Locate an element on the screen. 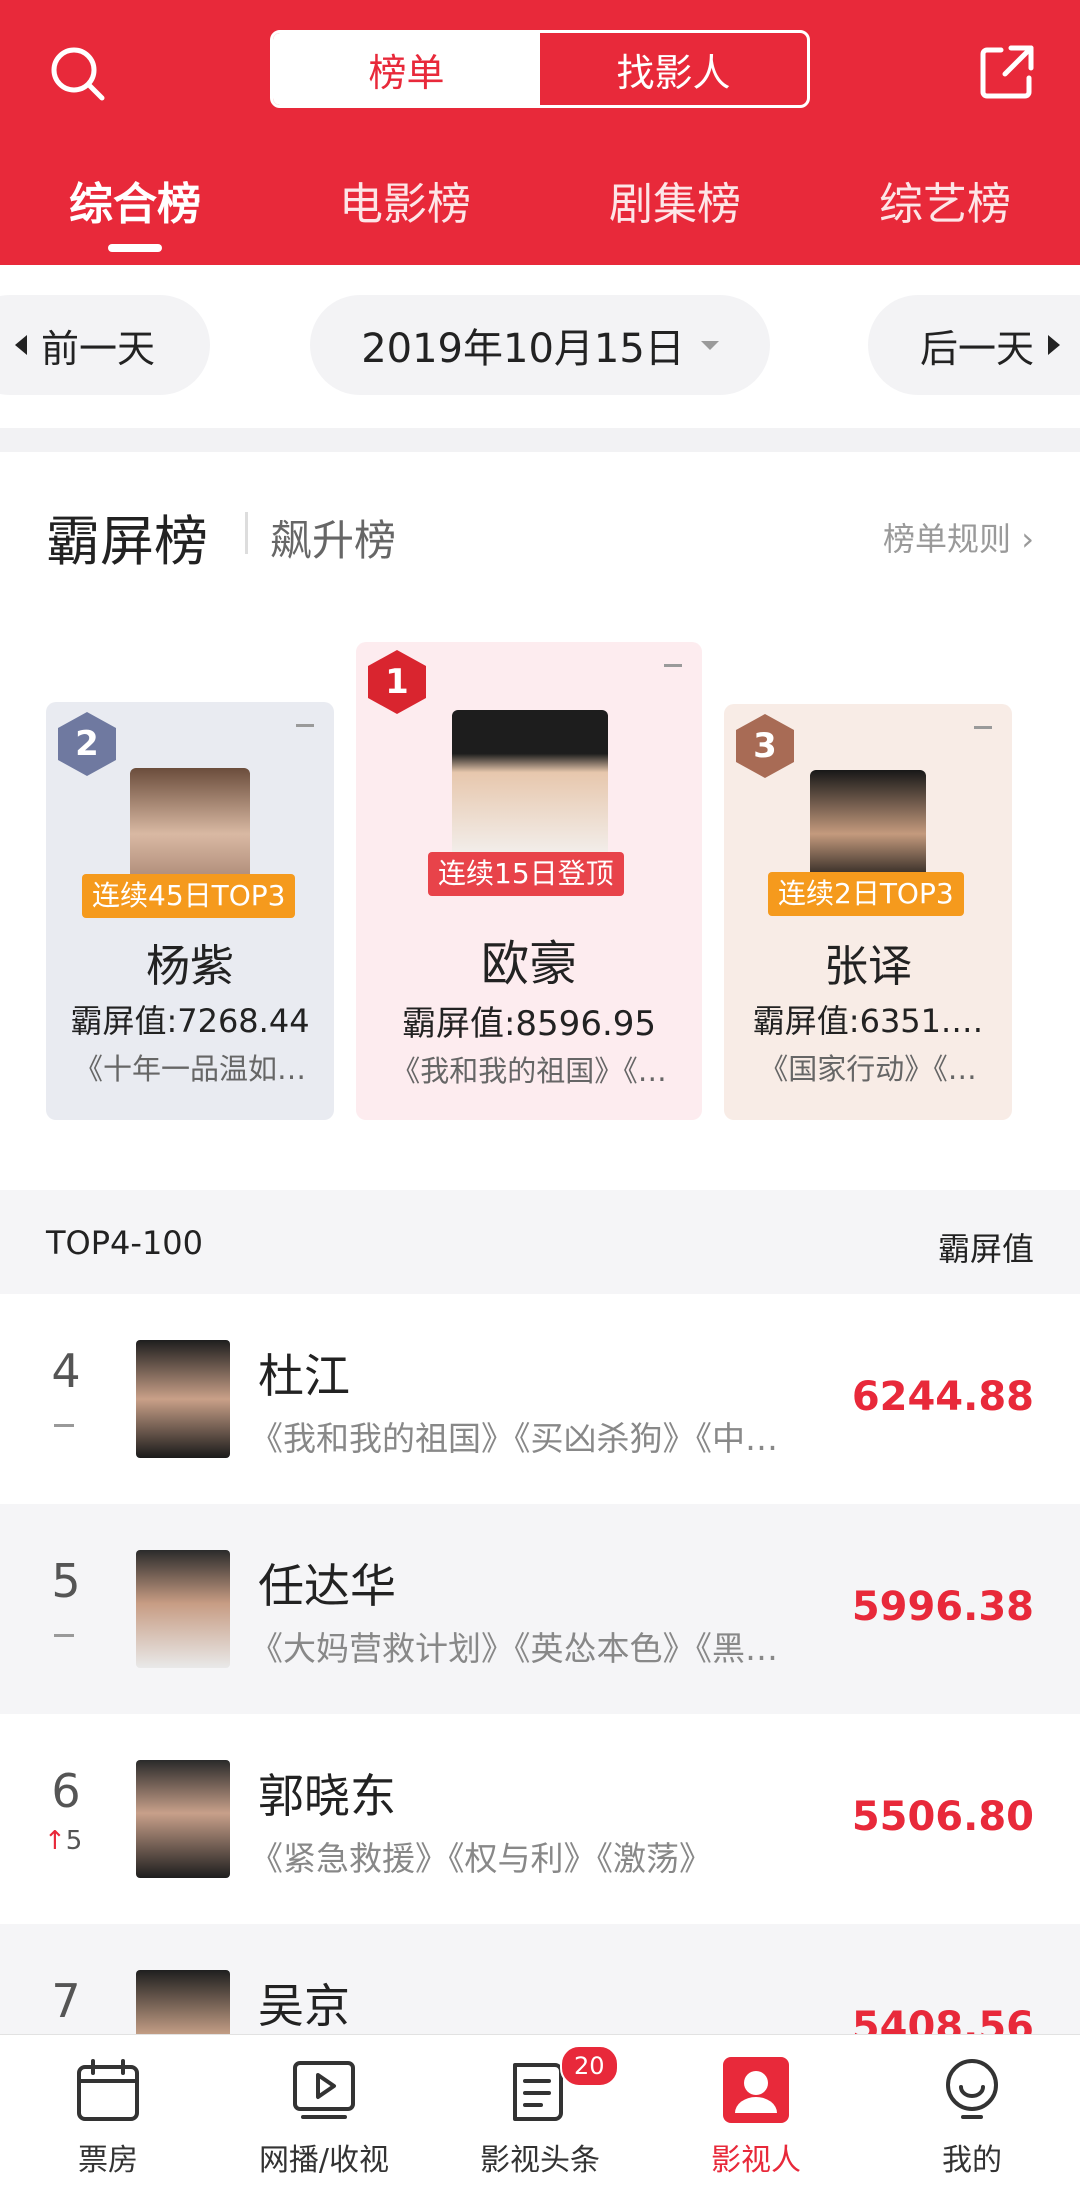 Image resolution: width=1080 pixels, height=2187 pixels. date-bar: 前一天 2019年10月15日 后一天 is located at coordinates (540, 346).